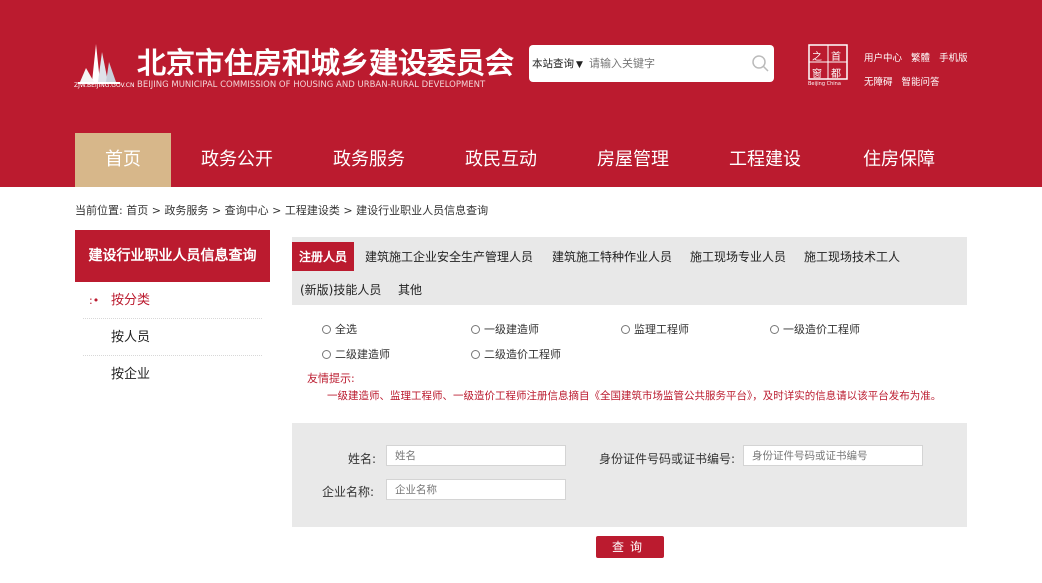 The image size is (1042, 583). I want to click on company-name-field, so click(476, 489).